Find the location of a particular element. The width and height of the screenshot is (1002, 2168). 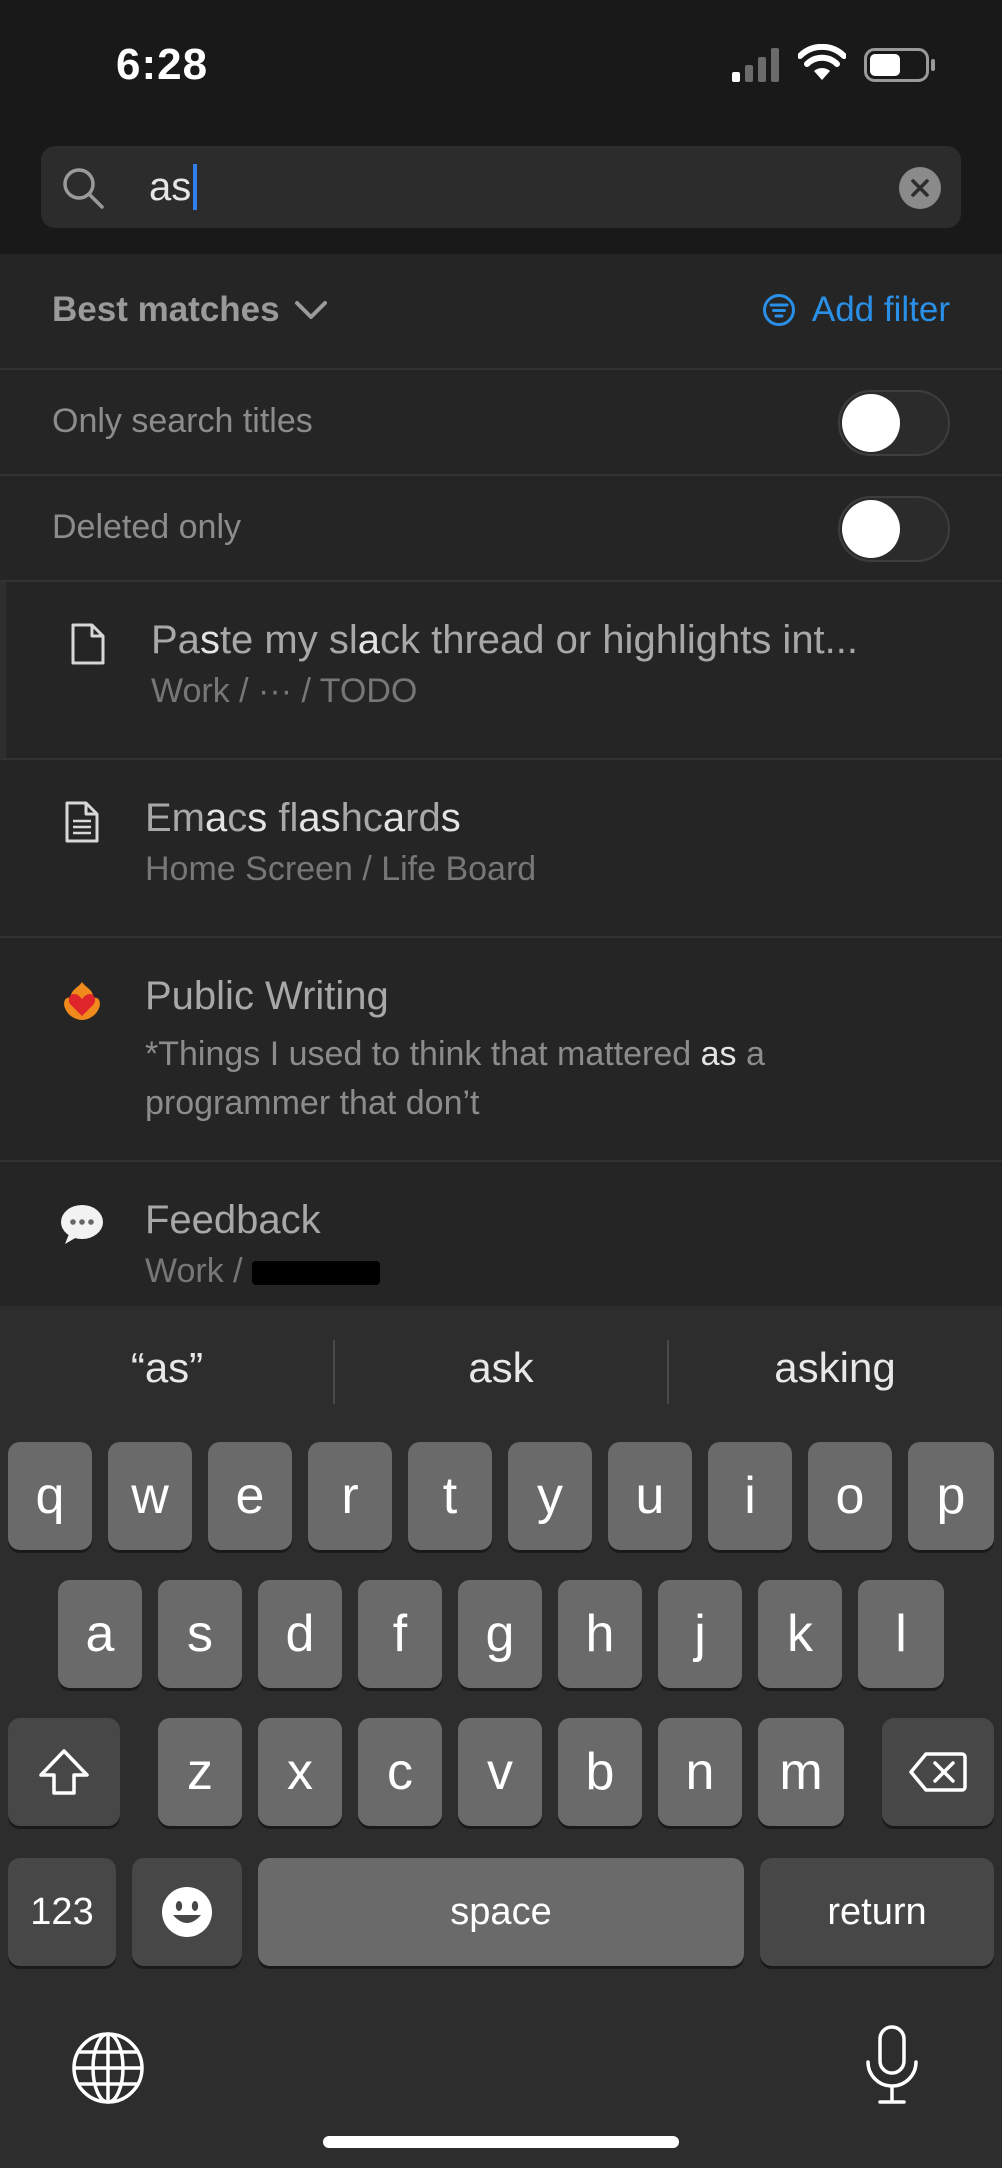

sort-label: Best matches is located at coordinates (166, 309).